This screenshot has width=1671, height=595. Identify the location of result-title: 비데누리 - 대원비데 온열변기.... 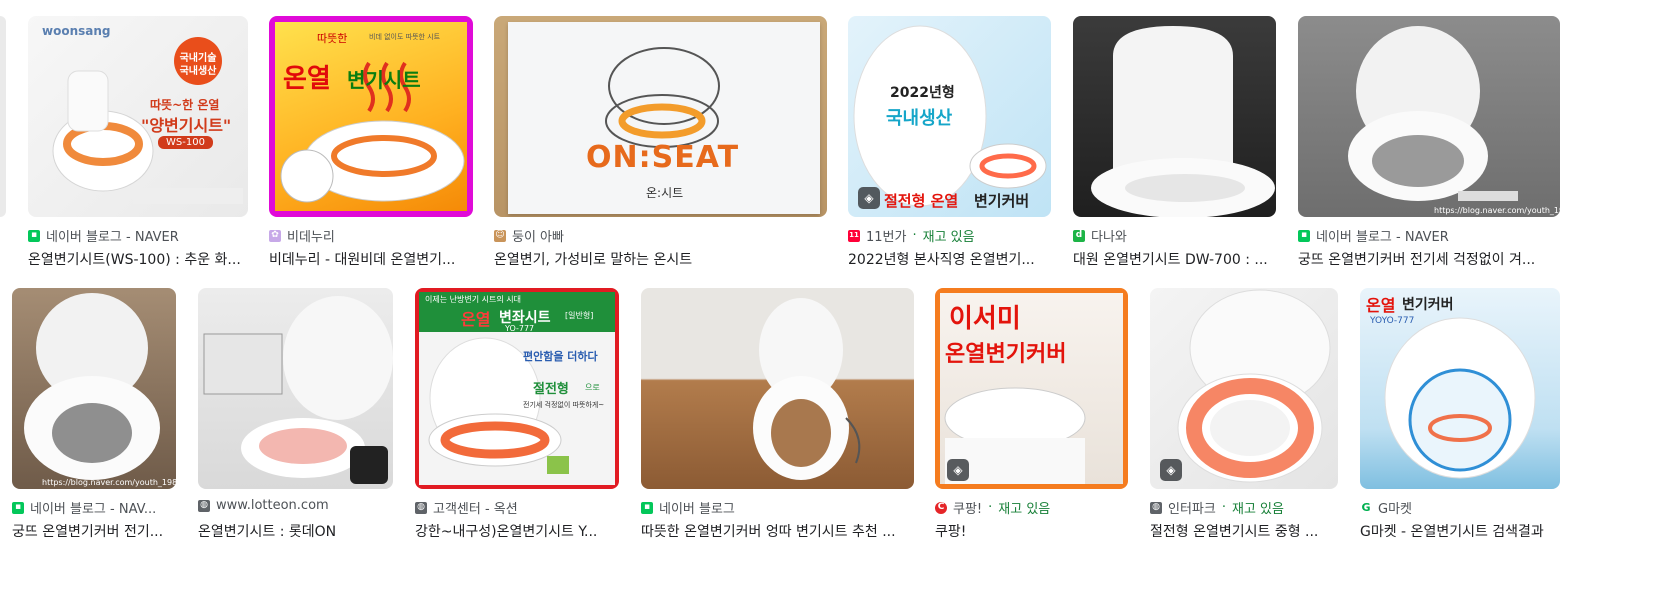
(371, 259).